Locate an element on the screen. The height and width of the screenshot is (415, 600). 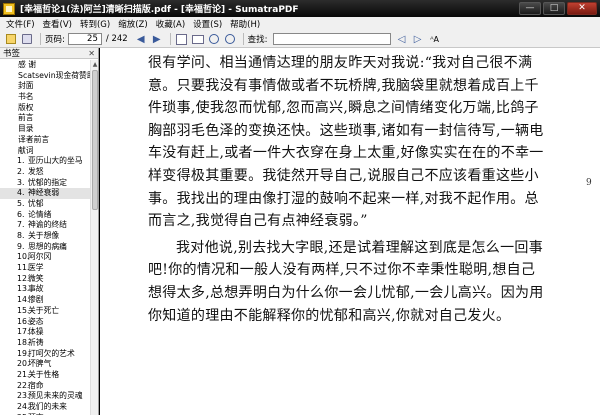
bookmark-item: 14. 惨剧 is located at coordinates (45, 300).